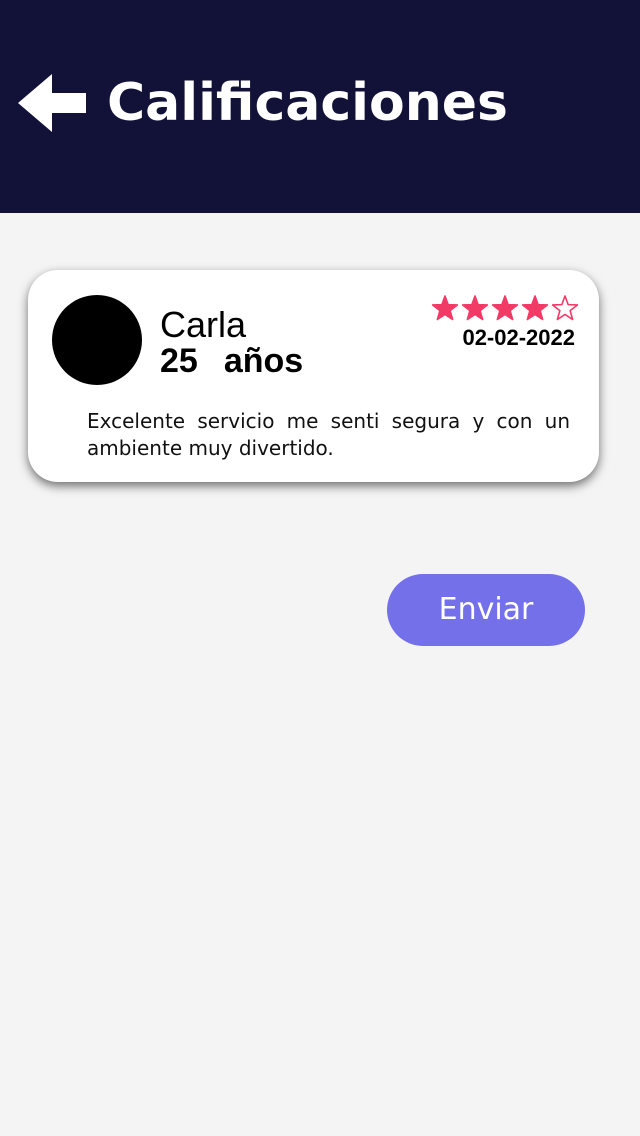 Image resolution: width=640 pixels, height=1136 pixels. I want to click on arrow-left-icon, so click(52, 103).